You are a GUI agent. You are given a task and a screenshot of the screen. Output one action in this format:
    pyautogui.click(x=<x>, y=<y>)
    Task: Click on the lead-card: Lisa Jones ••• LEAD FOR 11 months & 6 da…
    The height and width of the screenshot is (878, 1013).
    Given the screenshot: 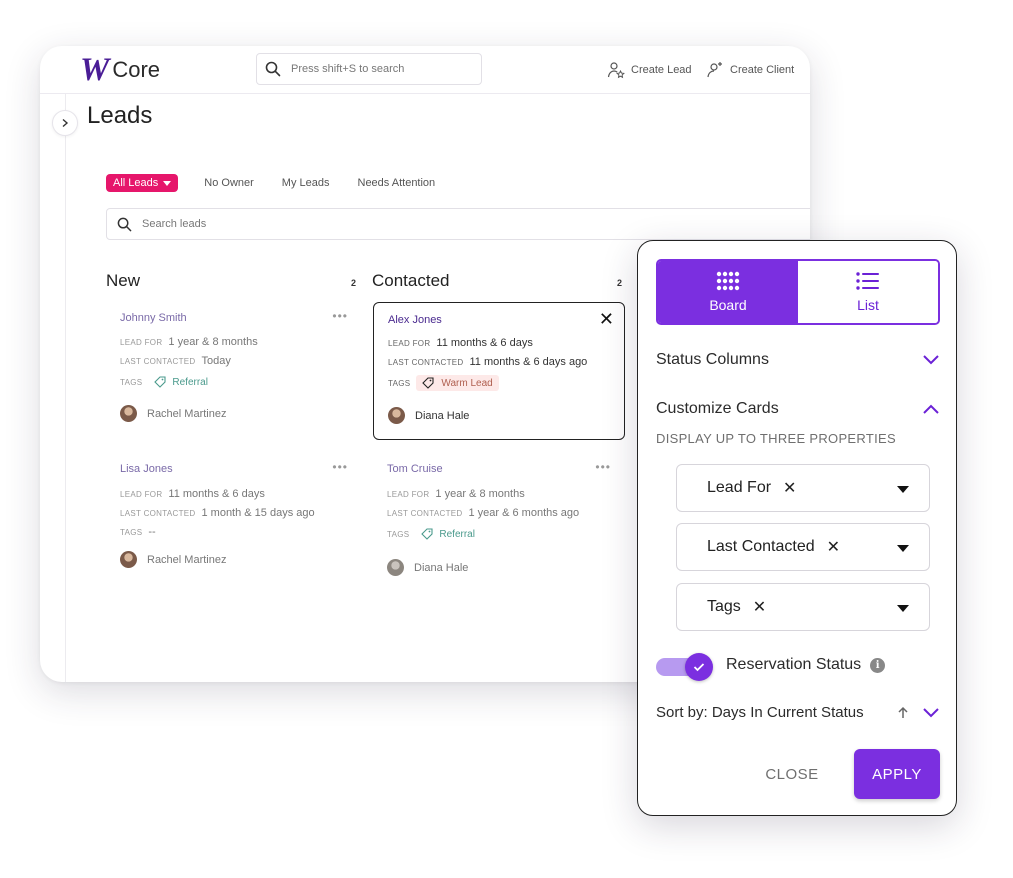 What is the action you would take?
    pyautogui.click(x=232, y=517)
    